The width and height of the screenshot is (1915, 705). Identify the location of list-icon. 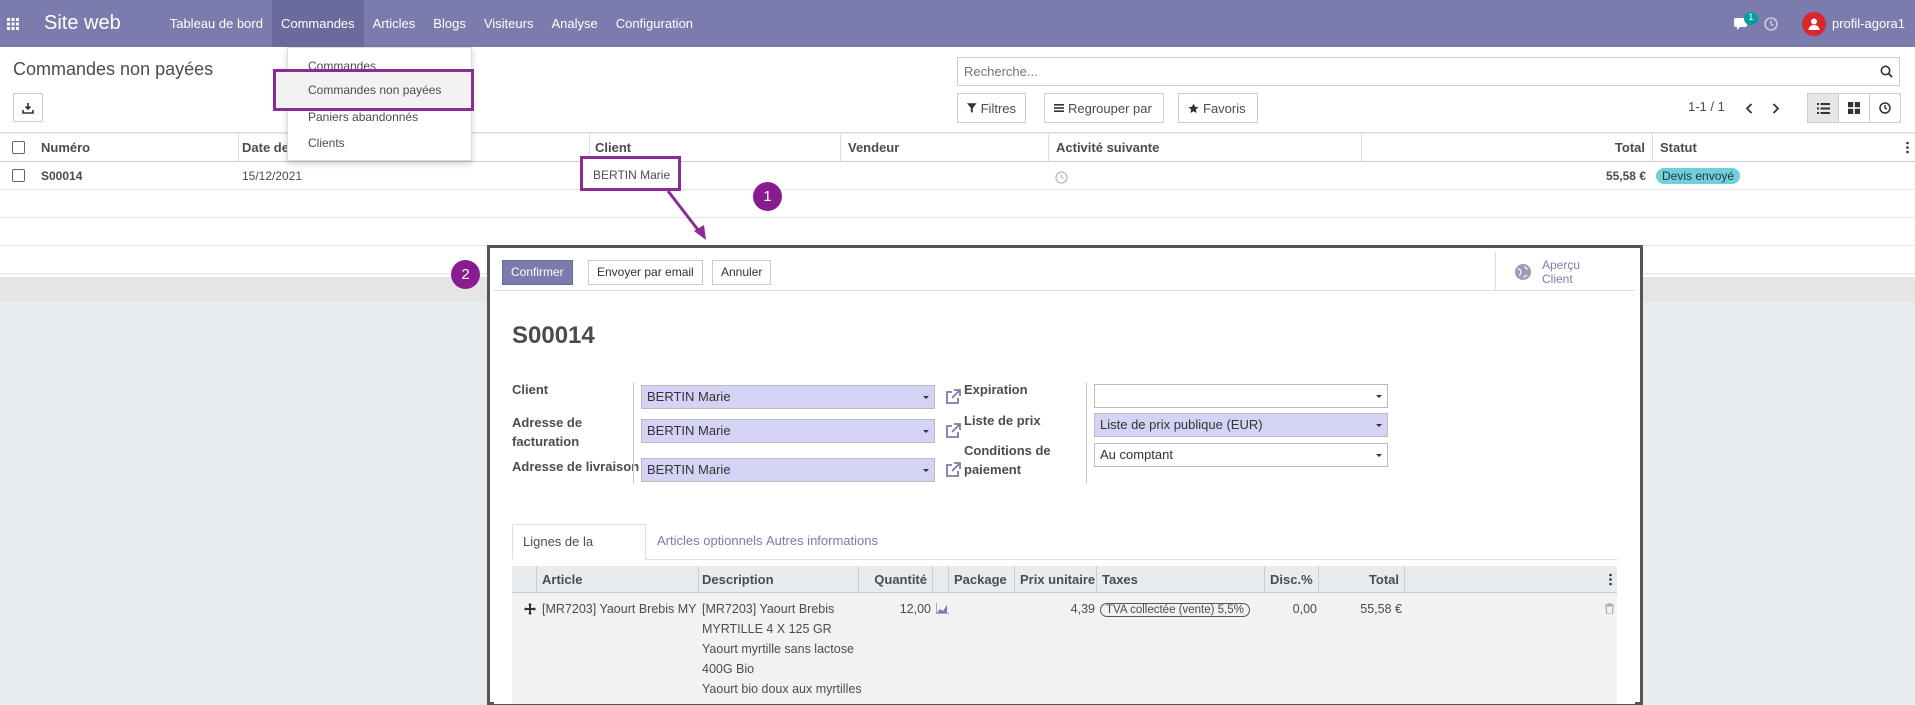
(1823, 108).